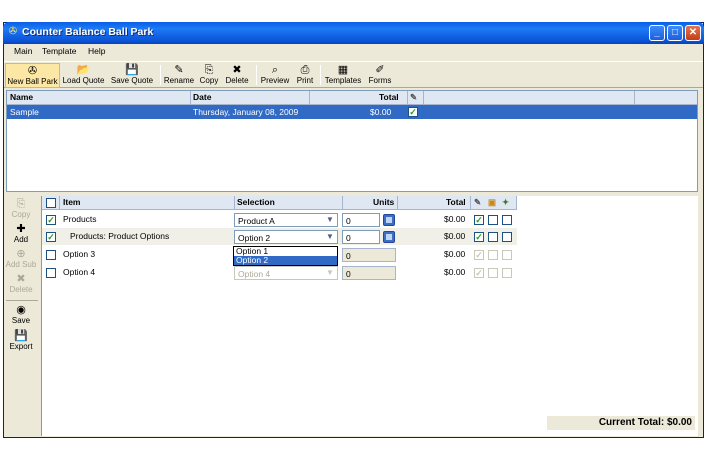  I want to click on column-header-date: Date, so click(202, 97).